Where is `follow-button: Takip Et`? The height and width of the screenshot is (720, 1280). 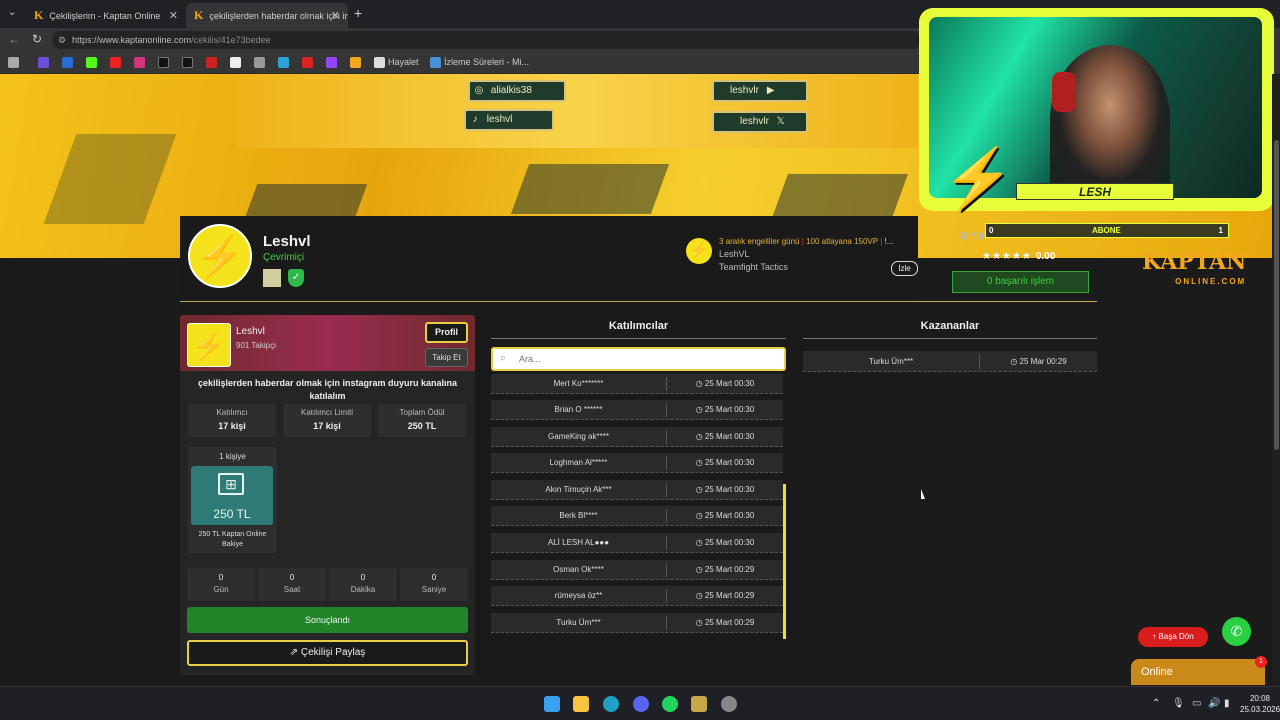 follow-button: Takip Et is located at coordinates (446, 357).